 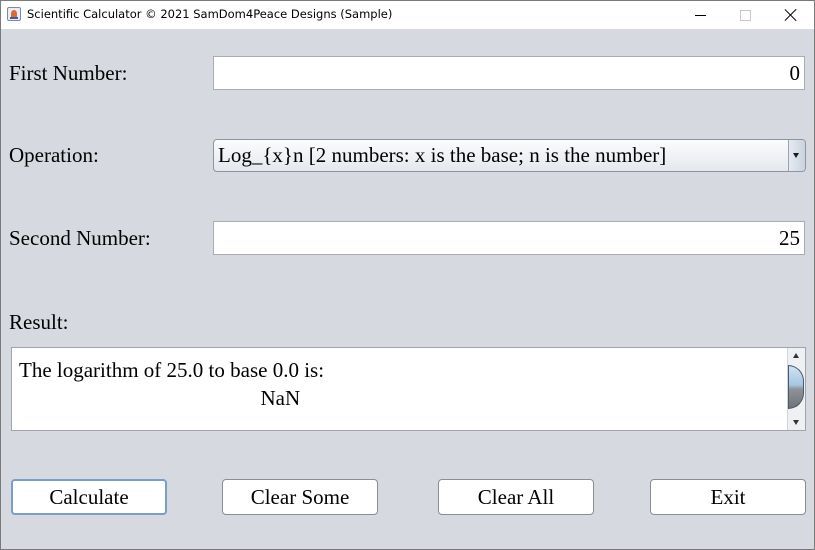 I want to click on close-button, so click(x=791, y=15).